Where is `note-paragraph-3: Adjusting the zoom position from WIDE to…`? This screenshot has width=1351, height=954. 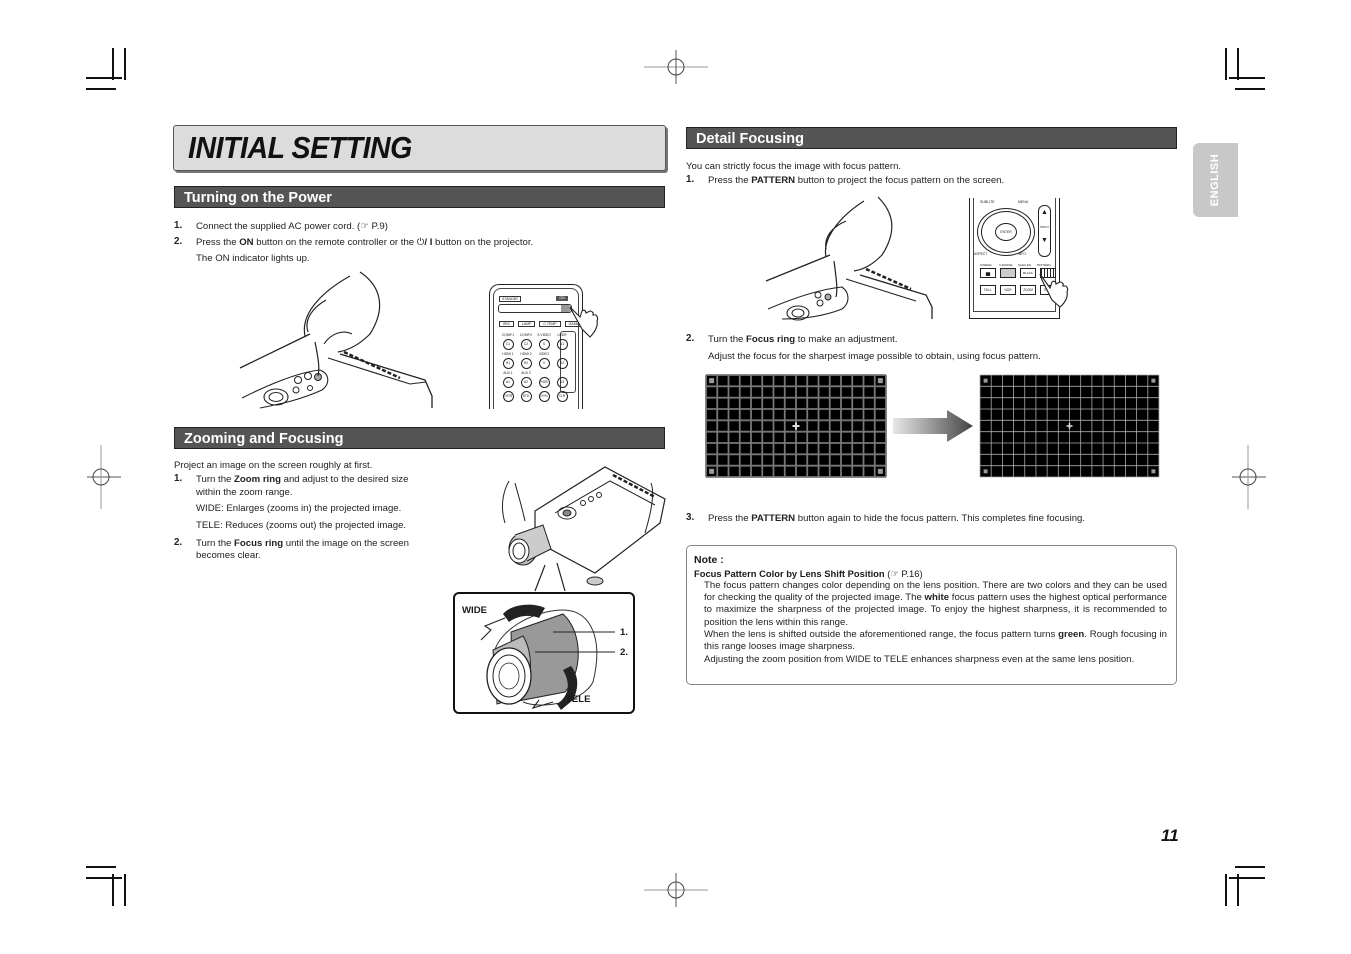
note-paragraph-3: Adjusting the zoom position from WIDE to… is located at coordinates (919, 659).